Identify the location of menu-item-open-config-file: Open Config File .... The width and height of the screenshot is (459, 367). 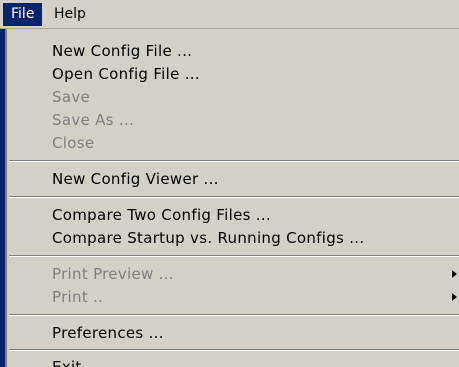
(126, 74).